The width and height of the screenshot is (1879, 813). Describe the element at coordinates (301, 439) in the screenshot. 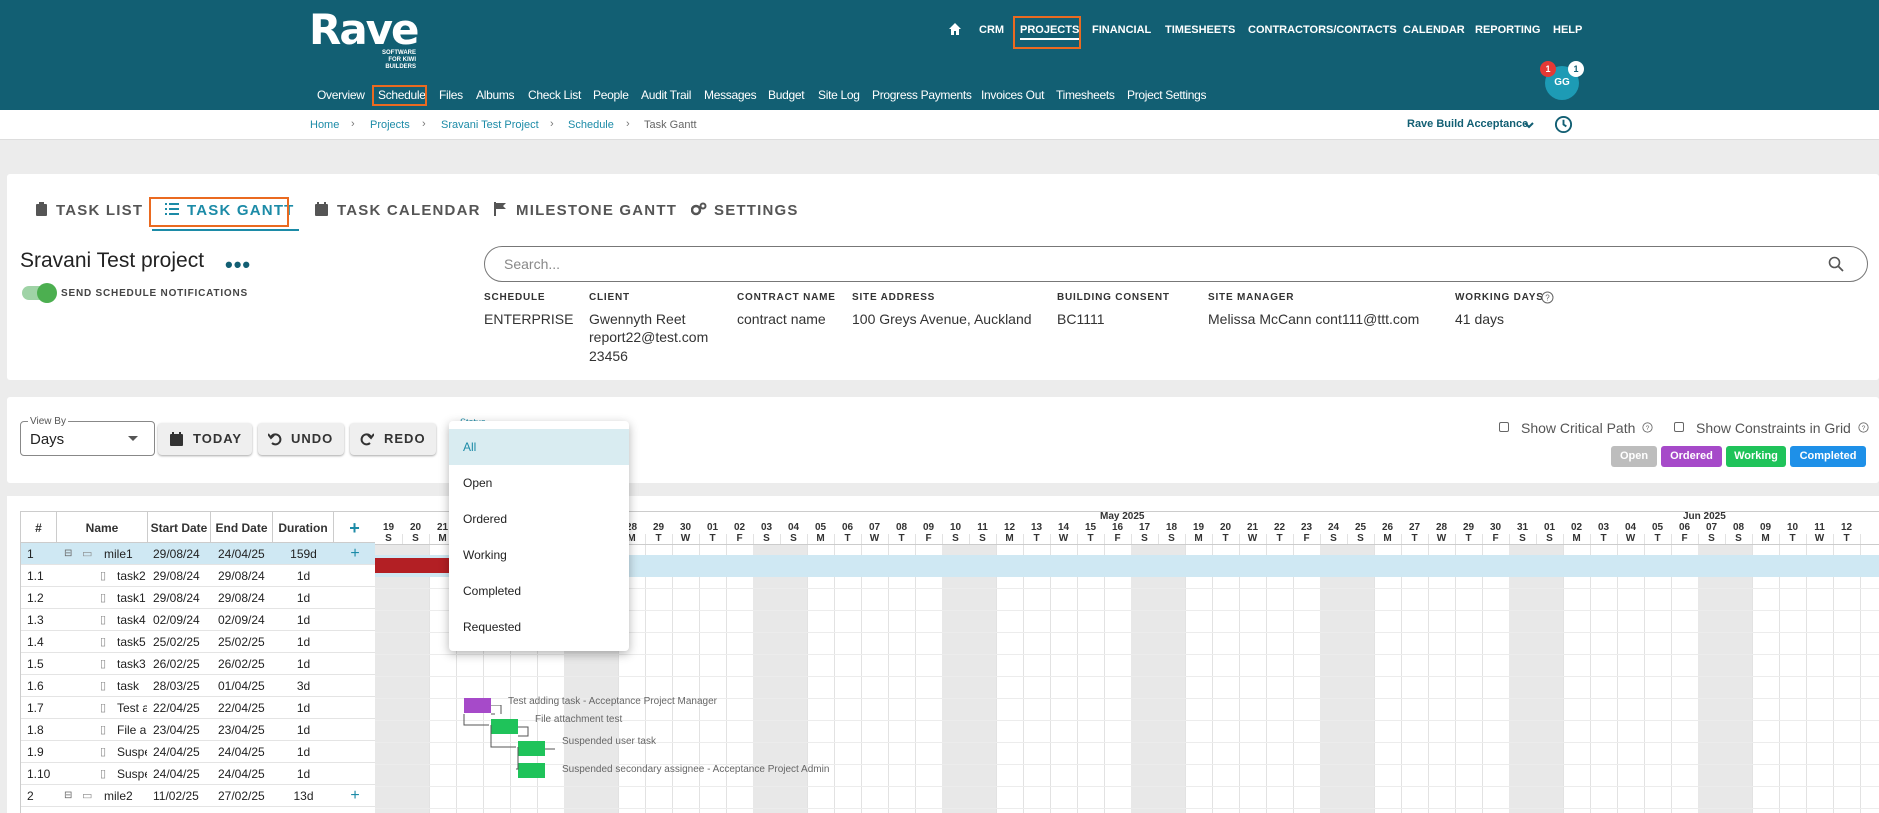

I see `undo-button: UNDO` at that location.